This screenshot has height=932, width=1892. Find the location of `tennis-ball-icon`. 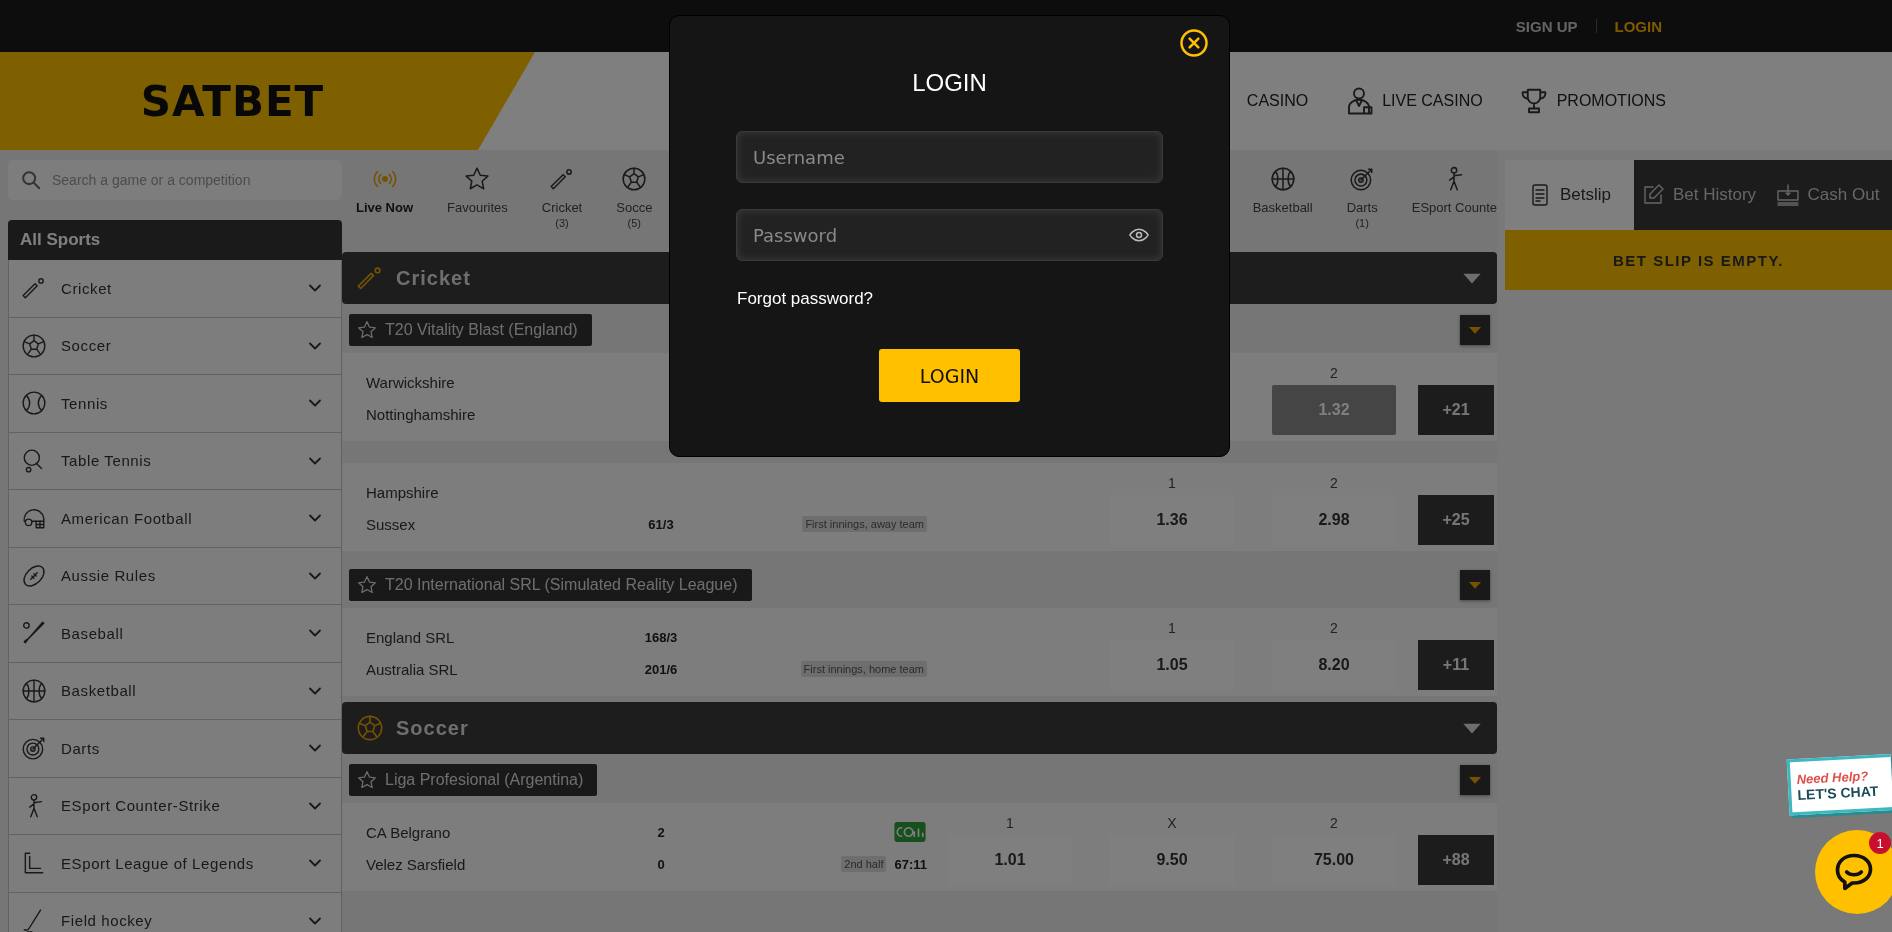

tennis-ball-icon is located at coordinates (34, 403).